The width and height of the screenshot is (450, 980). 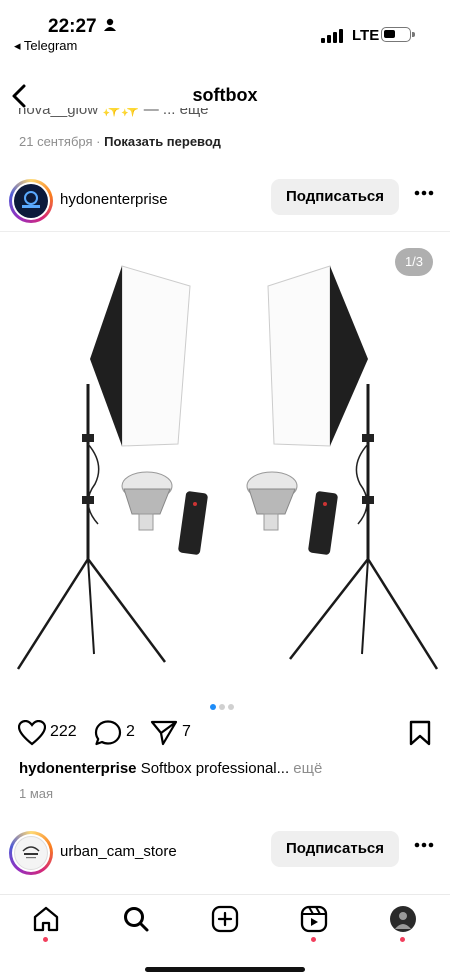 I want to click on comments-count: 2, so click(x=130, y=732).